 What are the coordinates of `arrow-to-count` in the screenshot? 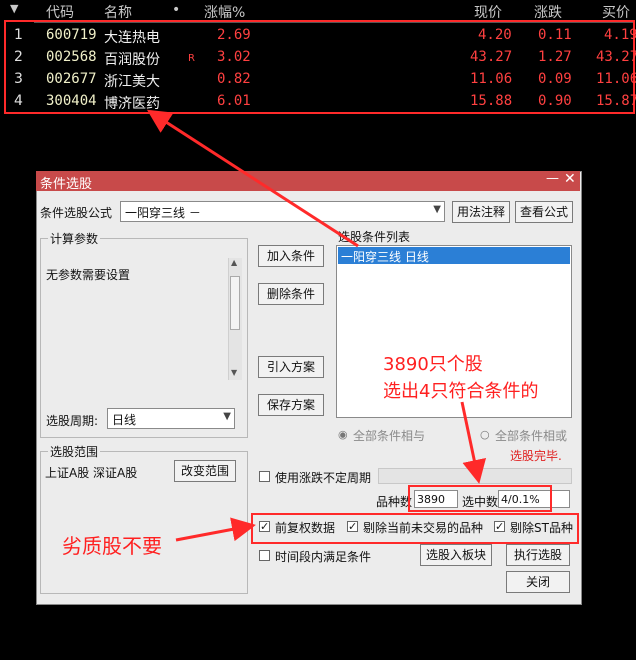 It's located at (473, 442).